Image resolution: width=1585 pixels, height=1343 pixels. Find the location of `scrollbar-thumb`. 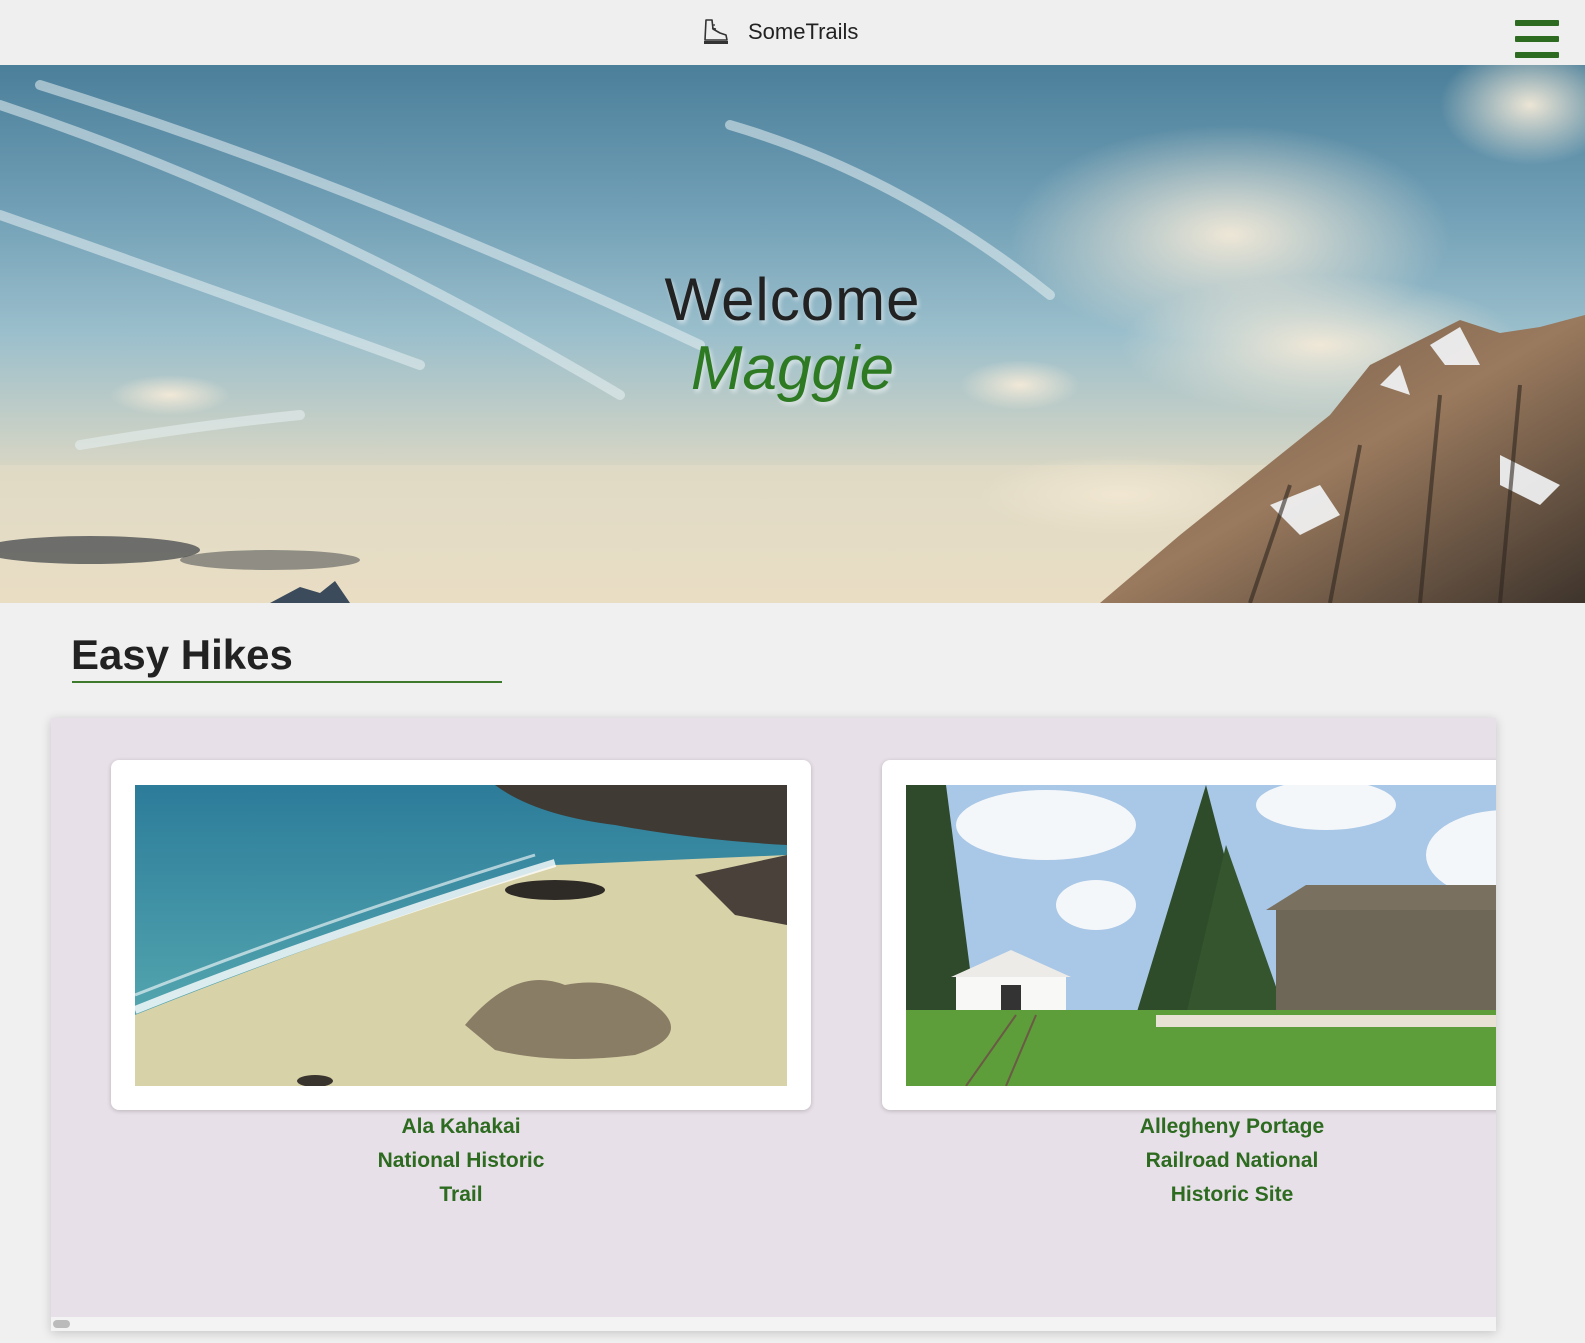

scrollbar-thumb is located at coordinates (61, 1324).